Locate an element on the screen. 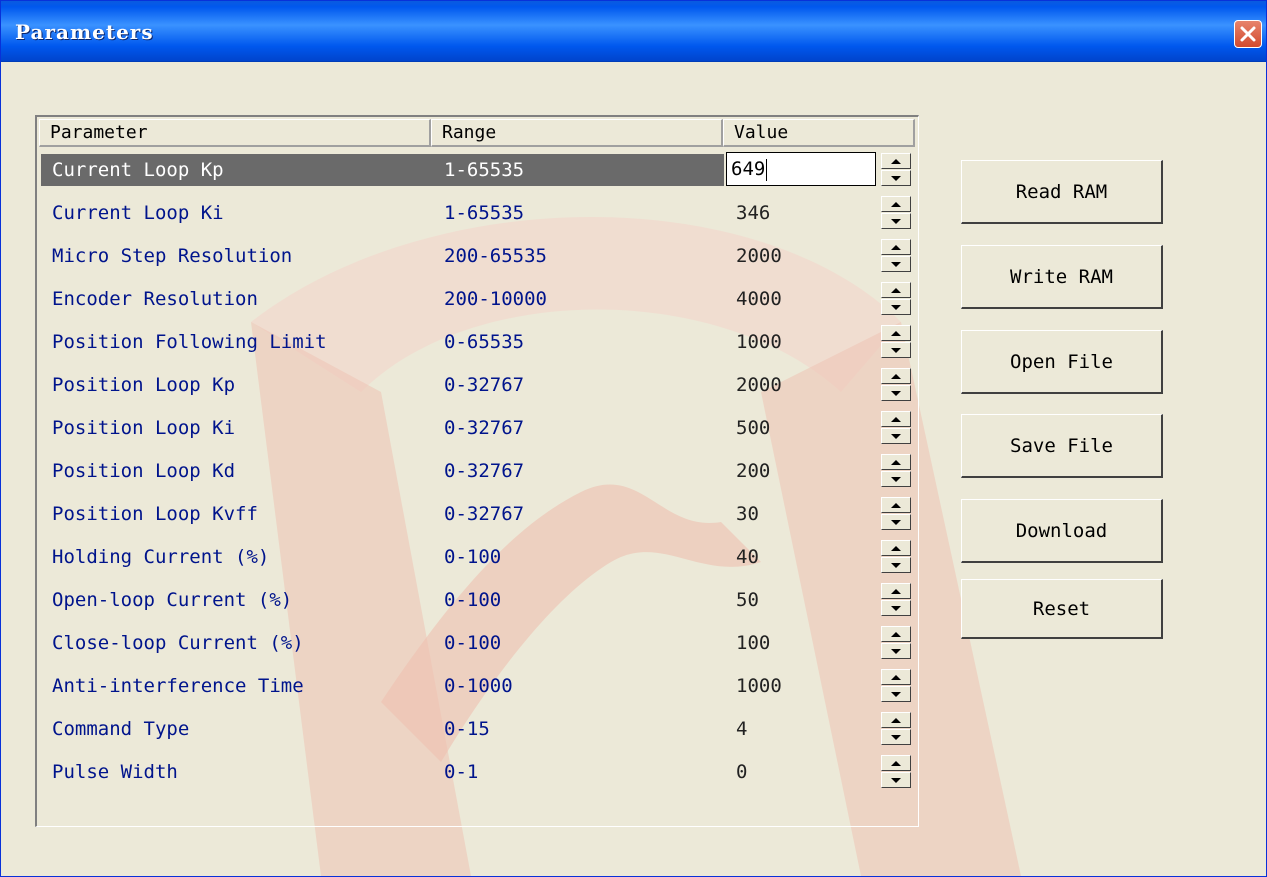  close-button is located at coordinates (1248, 34).